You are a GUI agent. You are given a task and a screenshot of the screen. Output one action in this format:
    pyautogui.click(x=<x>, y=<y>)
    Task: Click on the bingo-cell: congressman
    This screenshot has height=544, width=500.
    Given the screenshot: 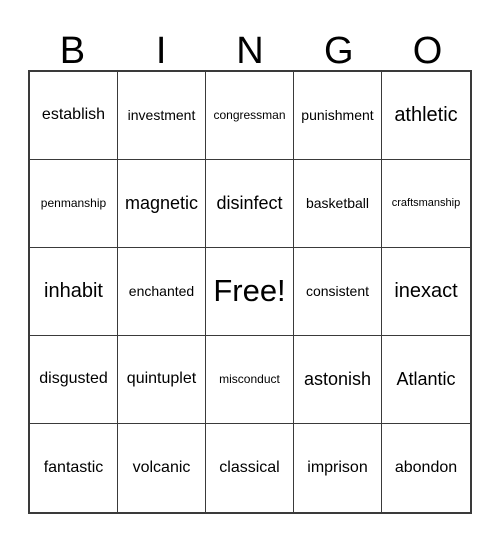 What is the action you would take?
    pyautogui.click(x=250, y=116)
    